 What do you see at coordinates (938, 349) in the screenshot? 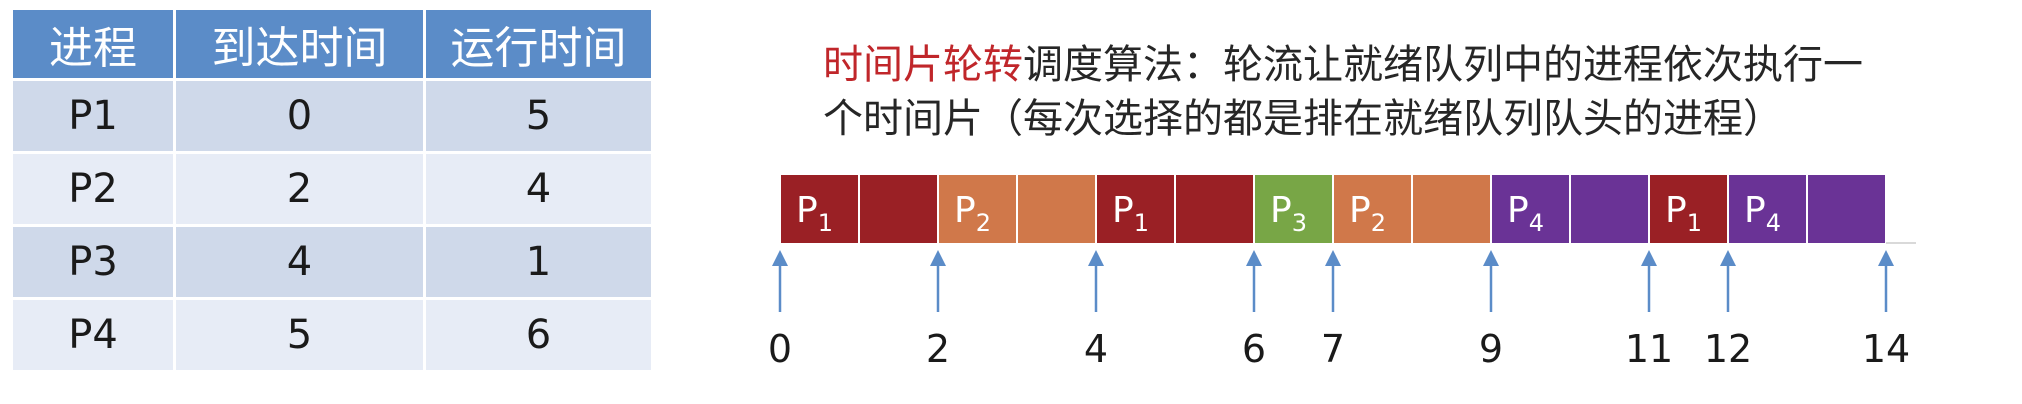
I see `time-tick-label: 2` at bounding box center [938, 349].